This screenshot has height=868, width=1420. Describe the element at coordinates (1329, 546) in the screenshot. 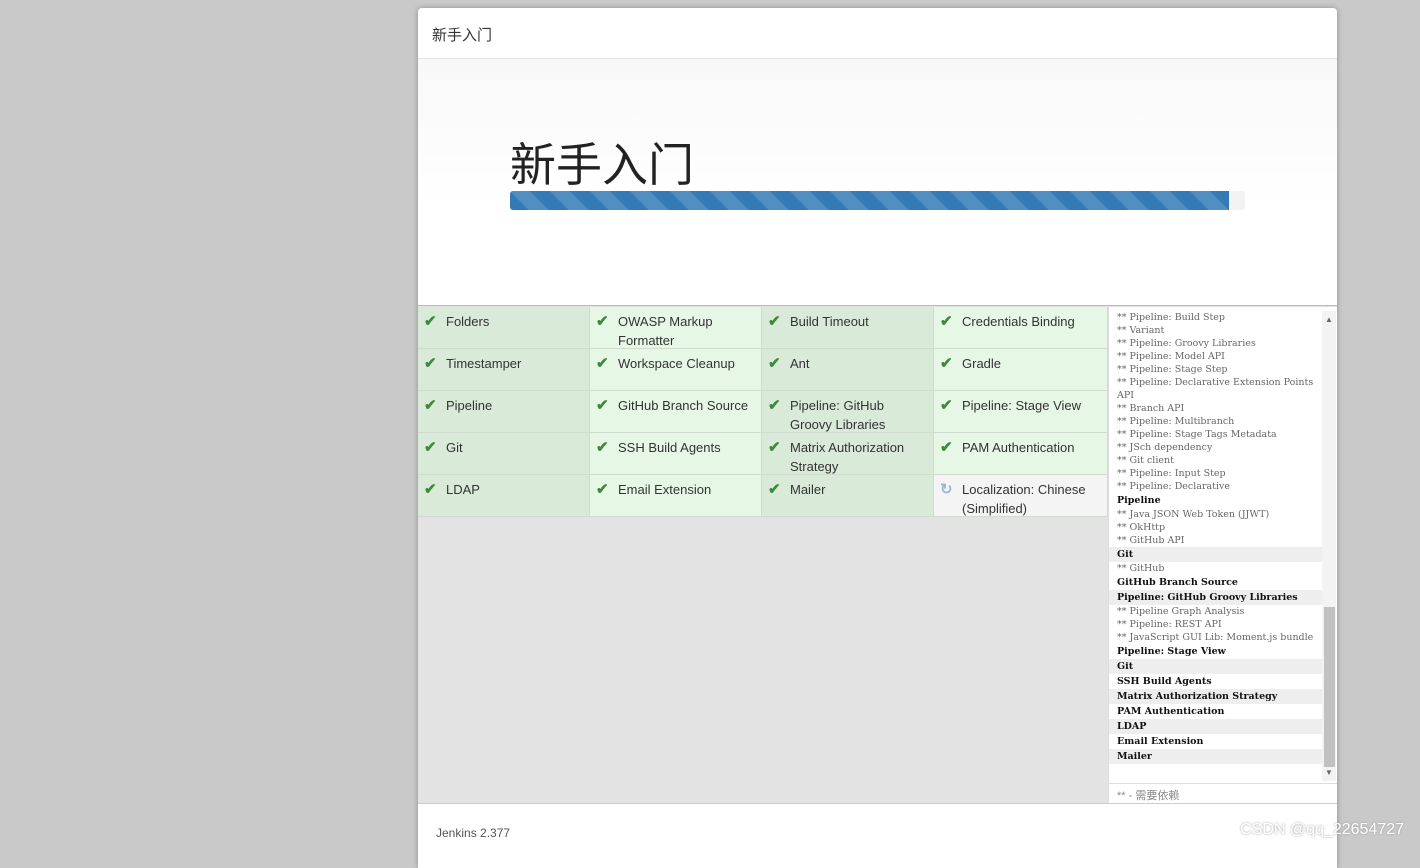

I see `log-scrollbar: ▲ ▼` at that location.